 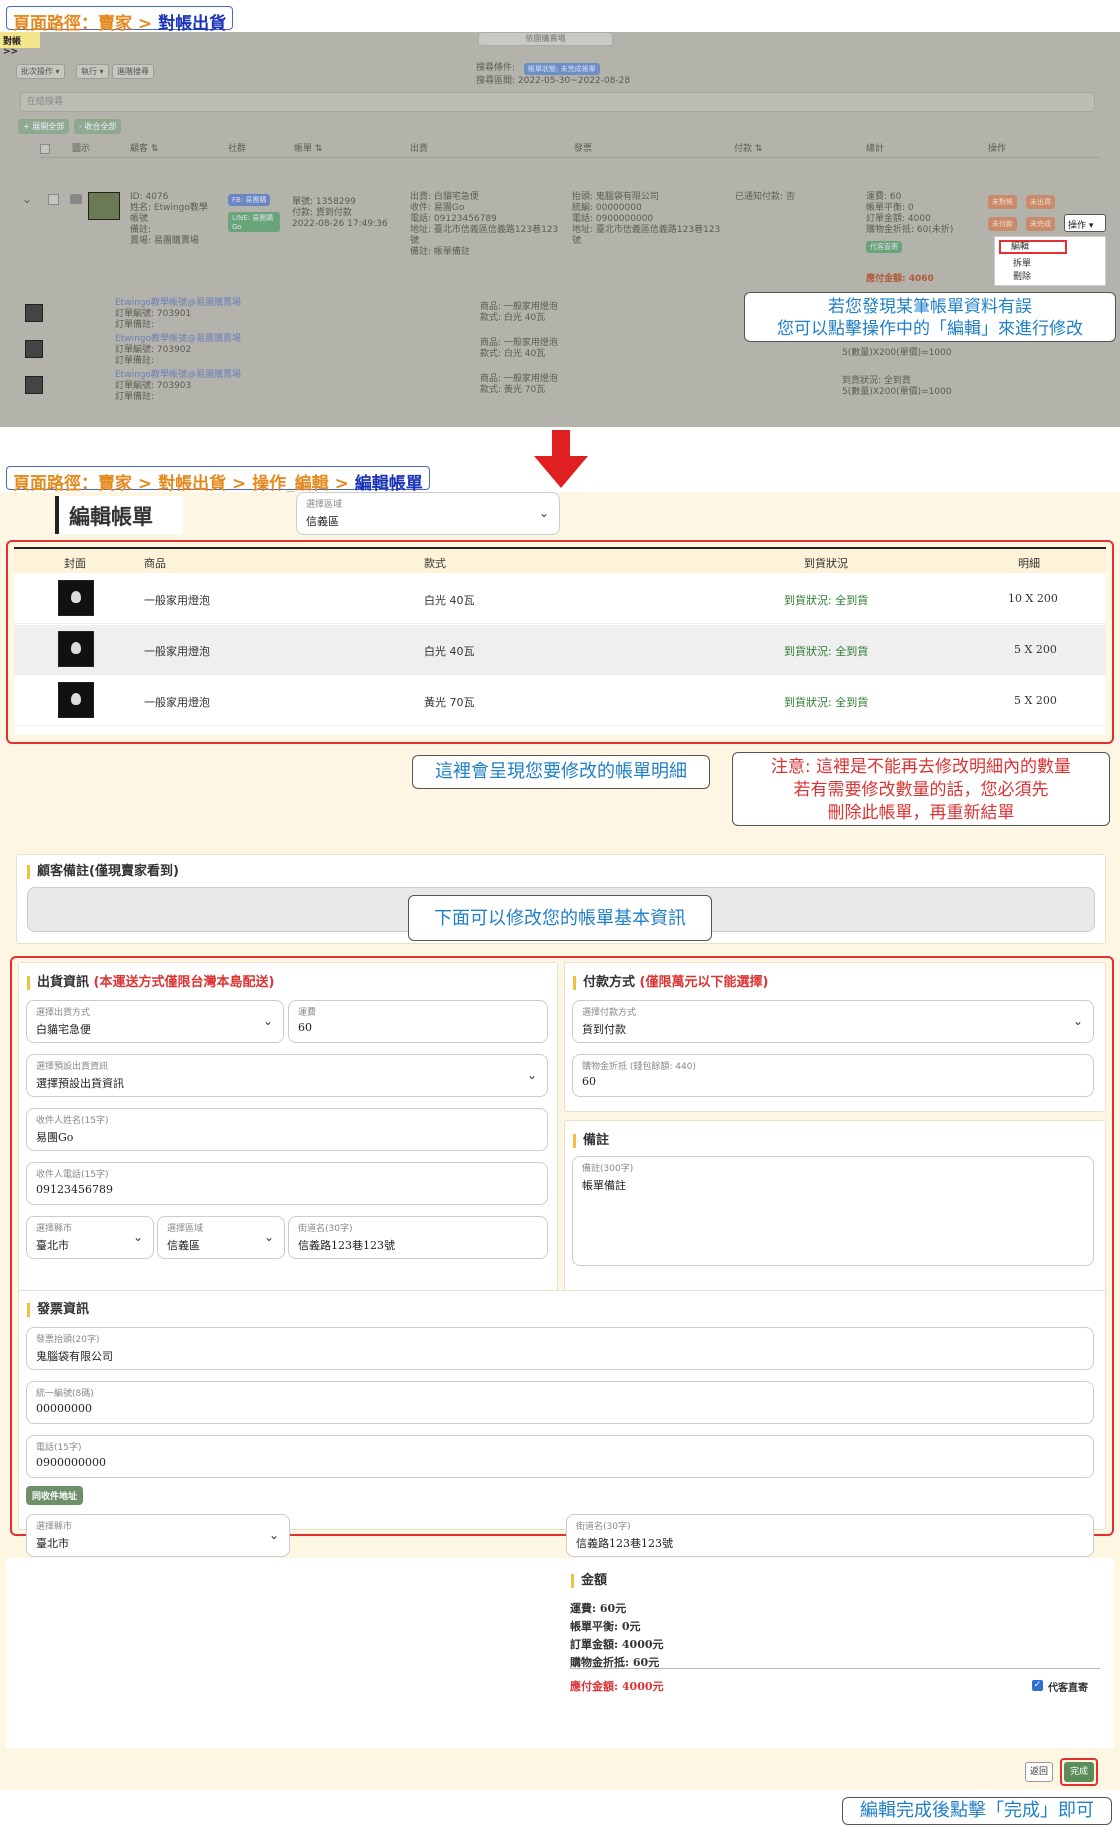 What do you see at coordinates (103, 872) in the screenshot?
I see `customer-note-title: 顧客備註(僅現賣家看到)` at bounding box center [103, 872].